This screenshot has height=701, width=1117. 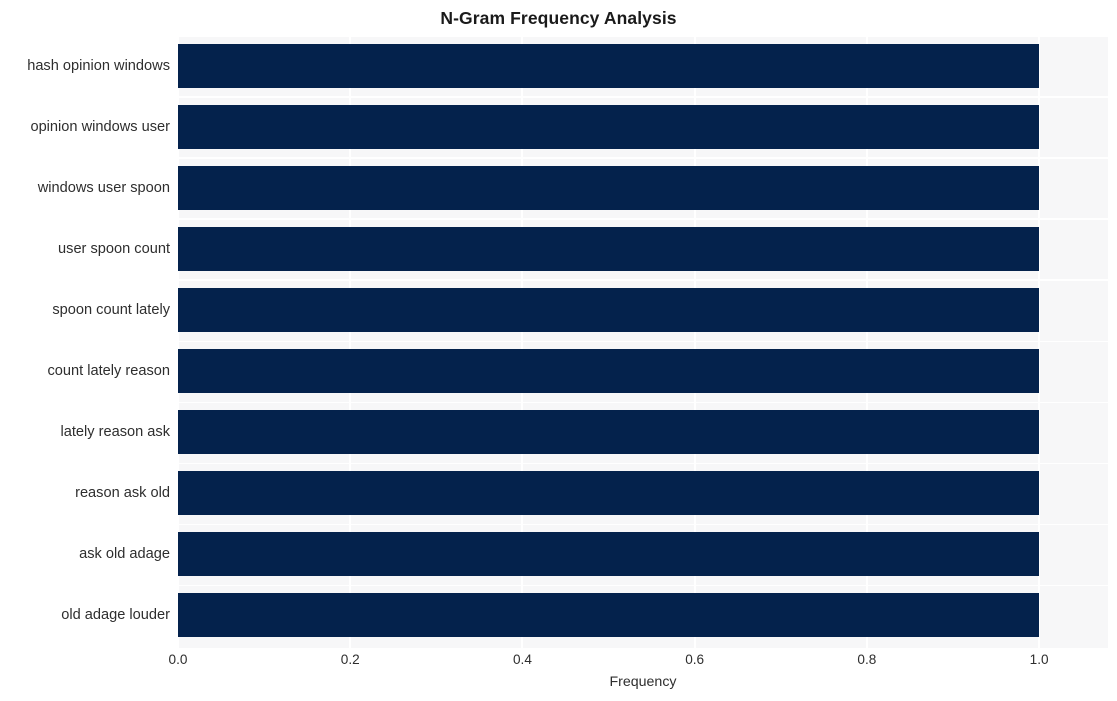 What do you see at coordinates (115, 432) in the screenshot?
I see `y-axis-tick-label: lately reason ask` at bounding box center [115, 432].